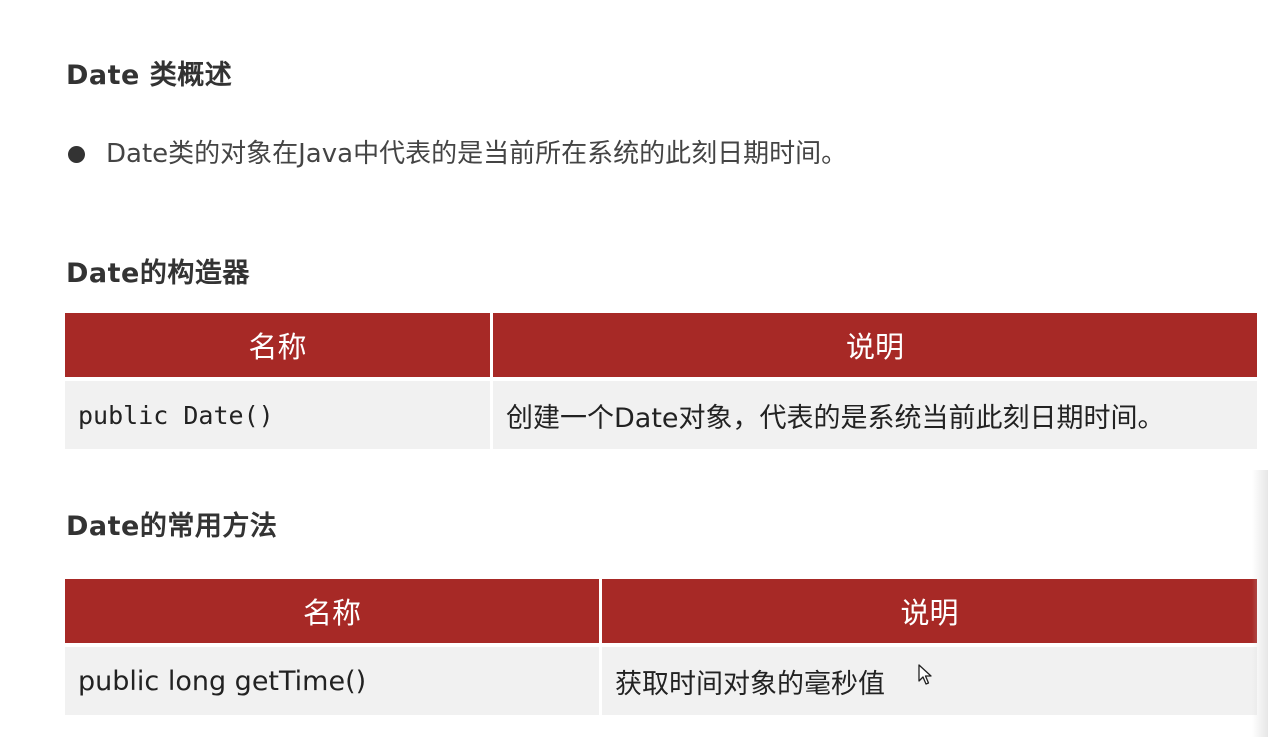 This screenshot has height=737, width=1268. I want to click on overview-bullet-item: Date类的对象在Java中代表的是当前所在系统的此刻日期时间。, so click(456, 154).